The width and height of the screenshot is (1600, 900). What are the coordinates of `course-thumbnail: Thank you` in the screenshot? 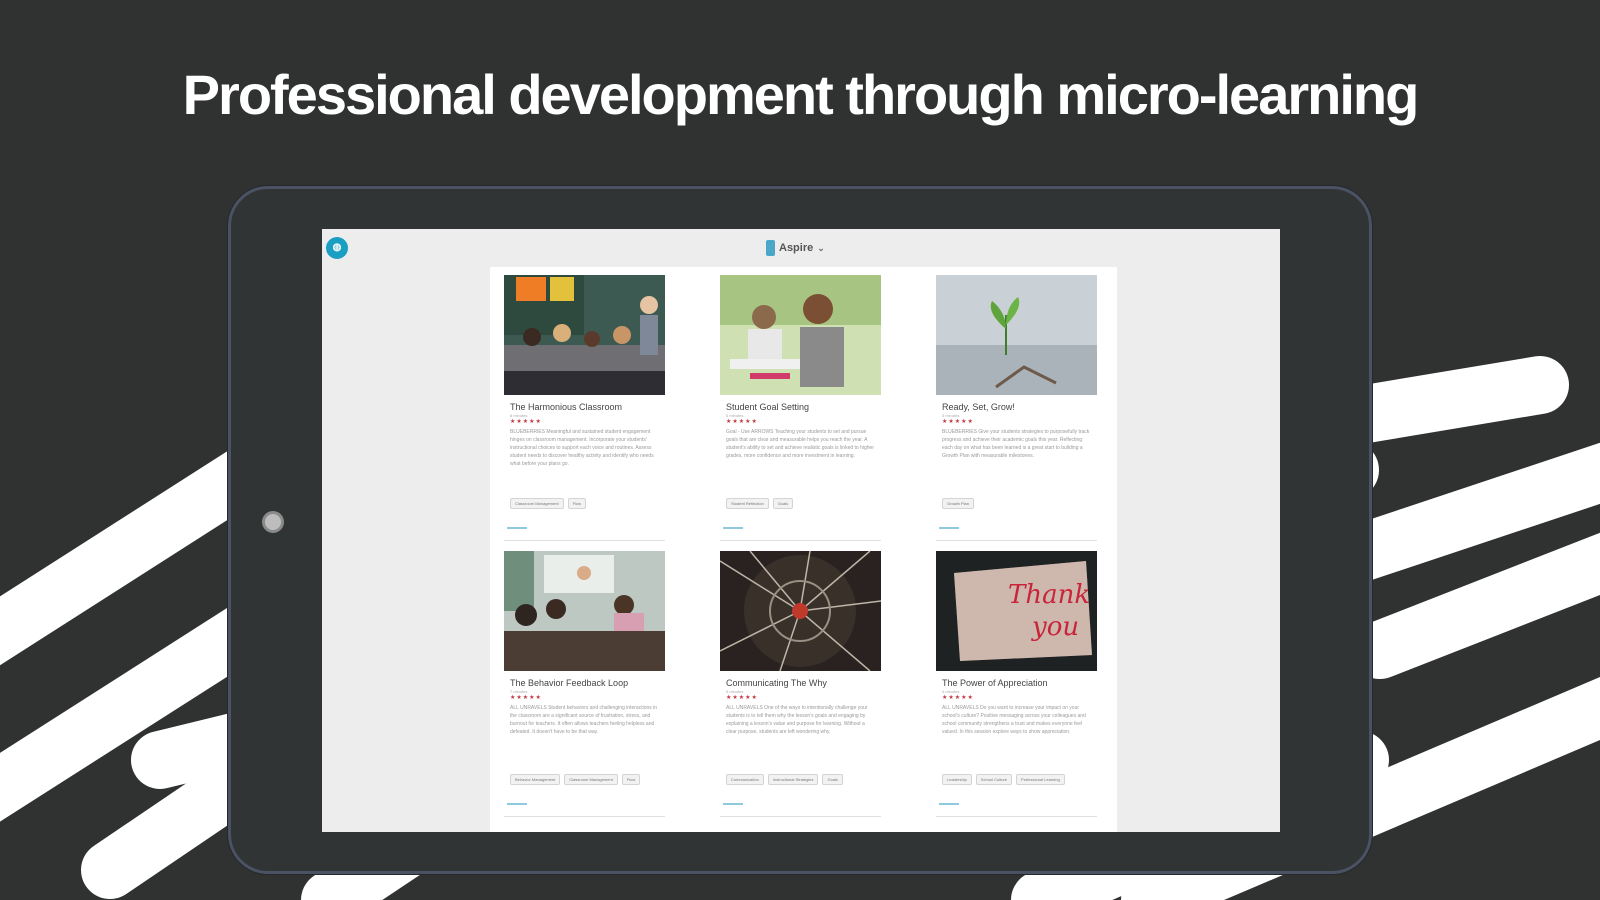 It's located at (1016, 611).